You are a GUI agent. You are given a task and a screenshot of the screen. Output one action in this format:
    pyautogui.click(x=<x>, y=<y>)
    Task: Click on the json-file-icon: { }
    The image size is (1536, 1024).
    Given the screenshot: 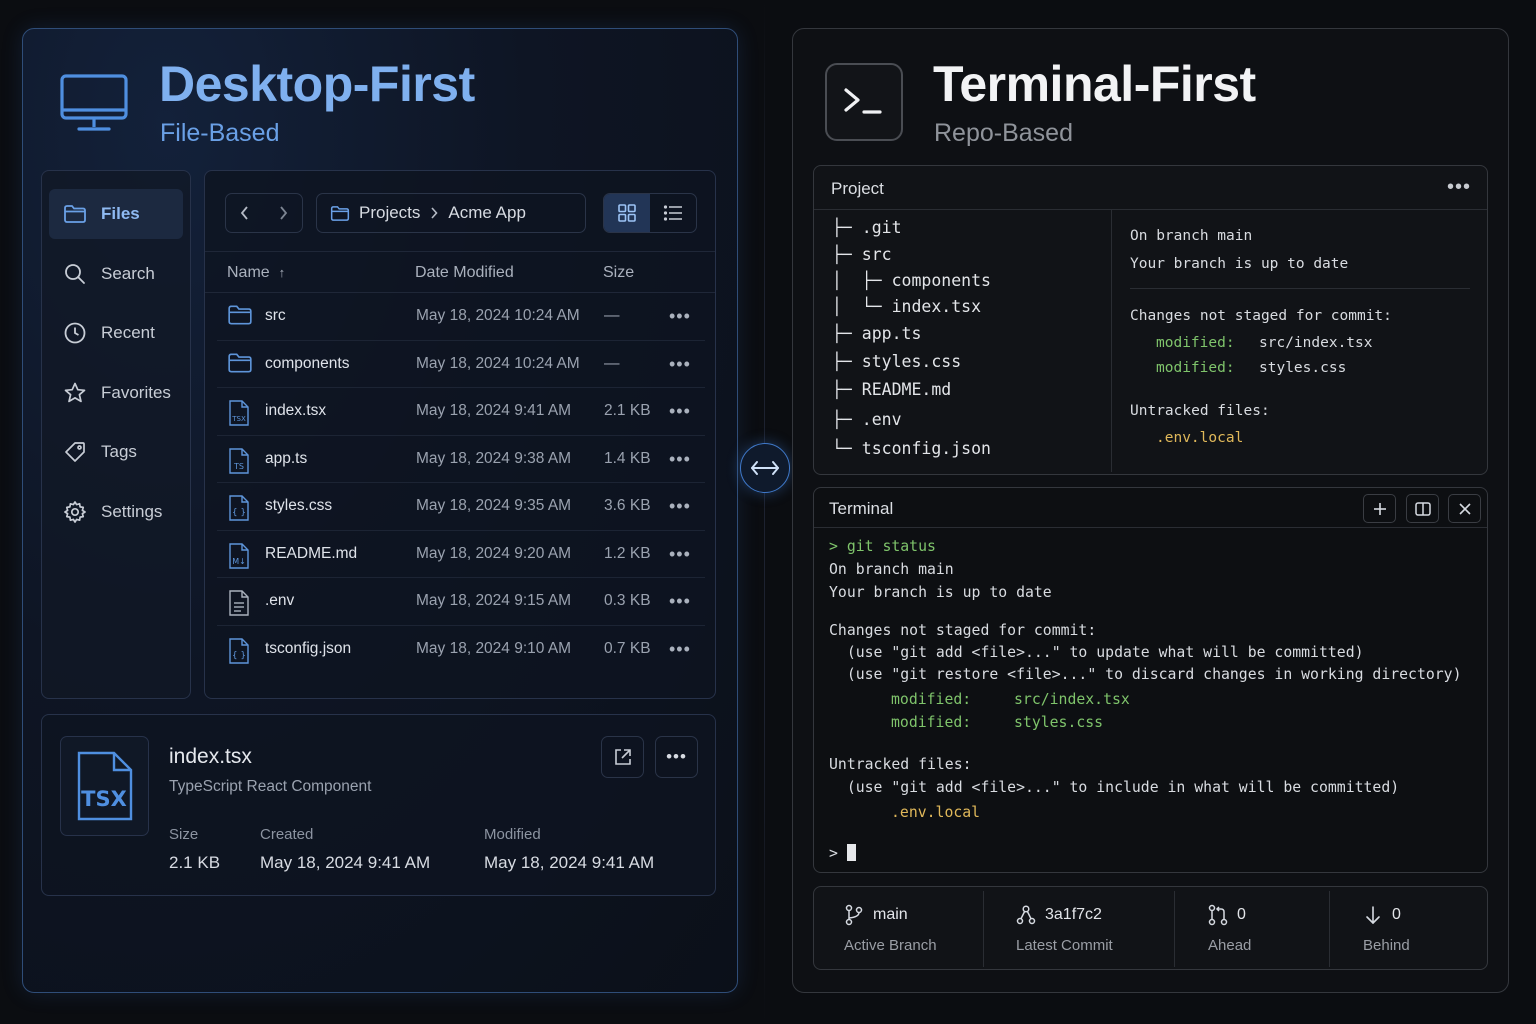 What is the action you would take?
    pyautogui.click(x=239, y=653)
    